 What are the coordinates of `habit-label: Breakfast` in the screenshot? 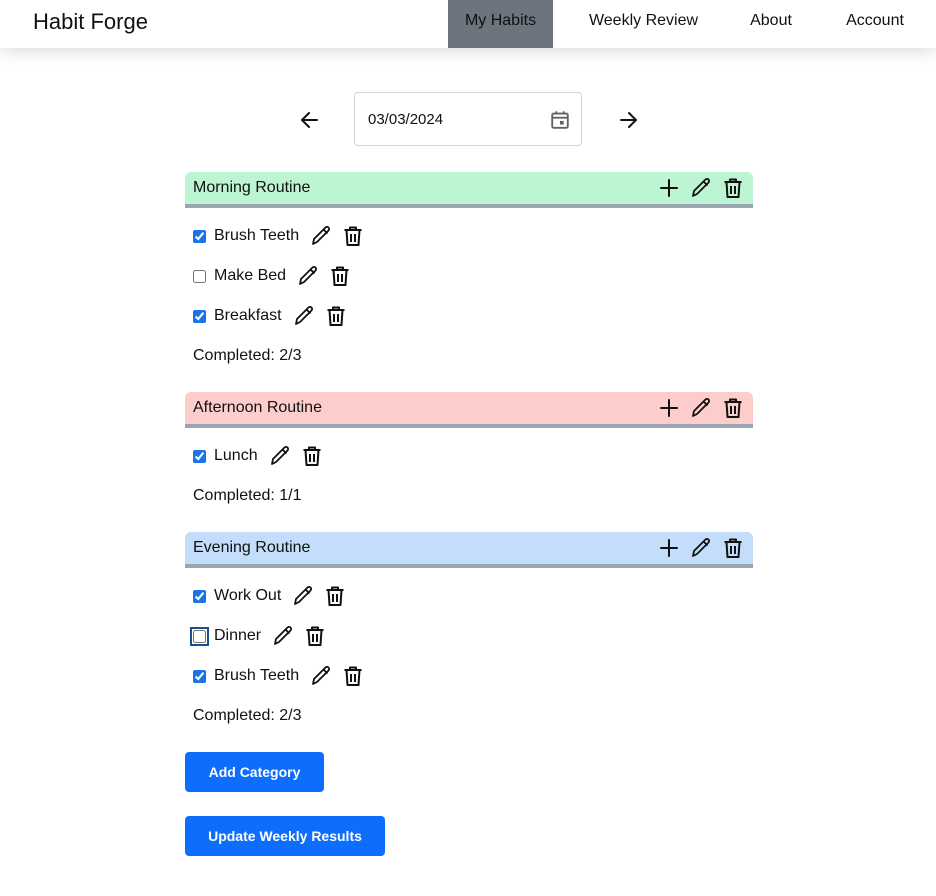 It's located at (248, 315).